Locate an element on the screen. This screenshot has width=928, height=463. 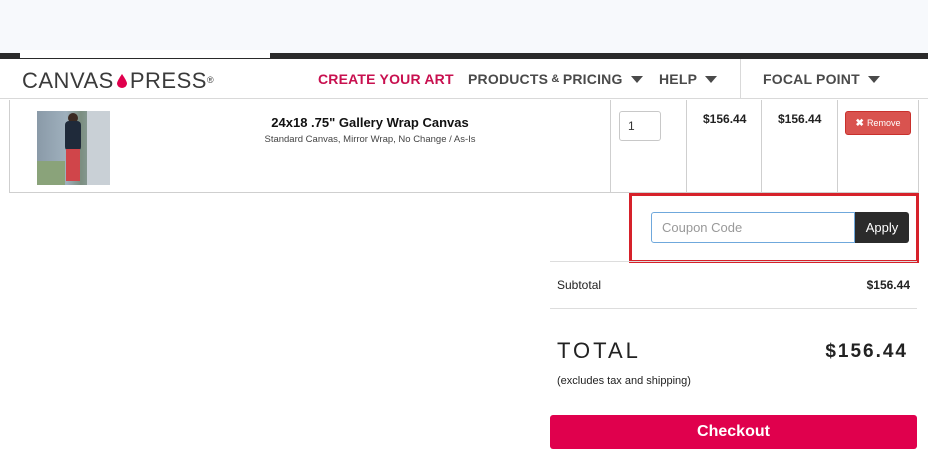
nav-products-pricing: PRODUCTS & PRICING is located at coordinates (555, 79).